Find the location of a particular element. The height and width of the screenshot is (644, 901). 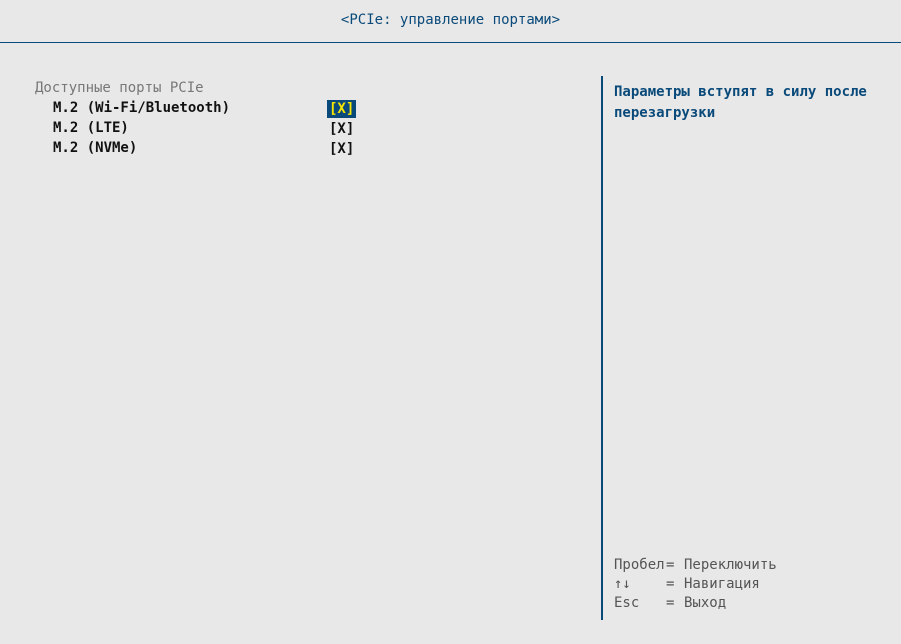

key-hint-exit: Esc = Выход is located at coordinates (695, 603).